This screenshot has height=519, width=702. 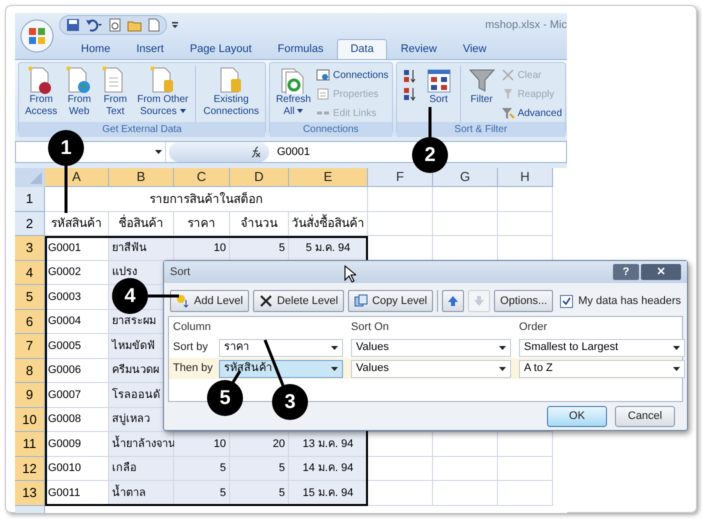 I want to click on table-cell: 20, so click(x=259, y=444).